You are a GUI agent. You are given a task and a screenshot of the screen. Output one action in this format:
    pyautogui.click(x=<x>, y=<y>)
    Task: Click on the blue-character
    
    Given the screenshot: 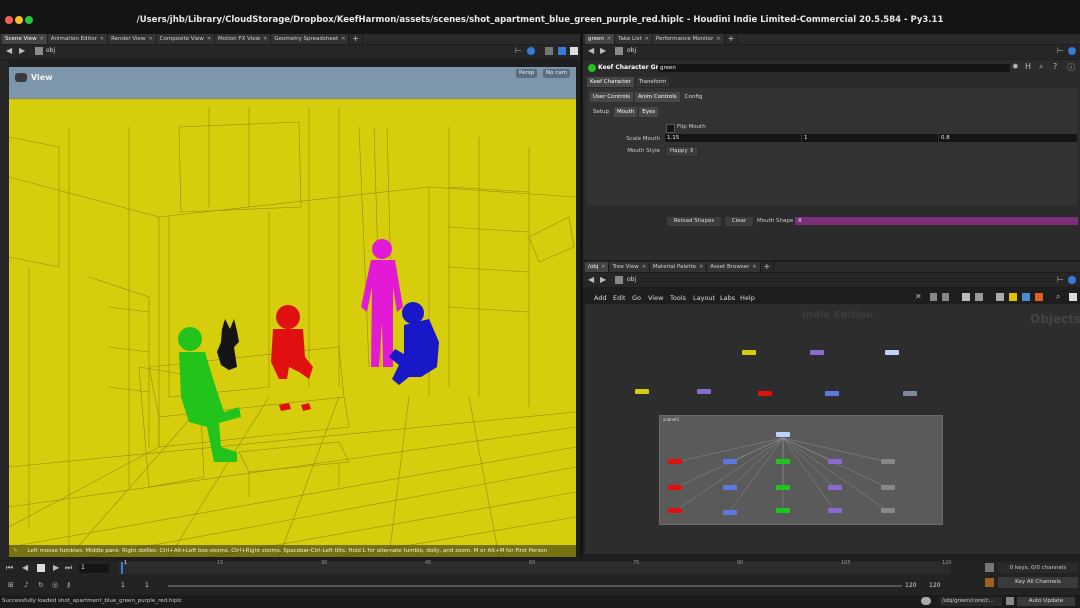 What is the action you would take?
    pyautogui.click(x=414, y=343)
    